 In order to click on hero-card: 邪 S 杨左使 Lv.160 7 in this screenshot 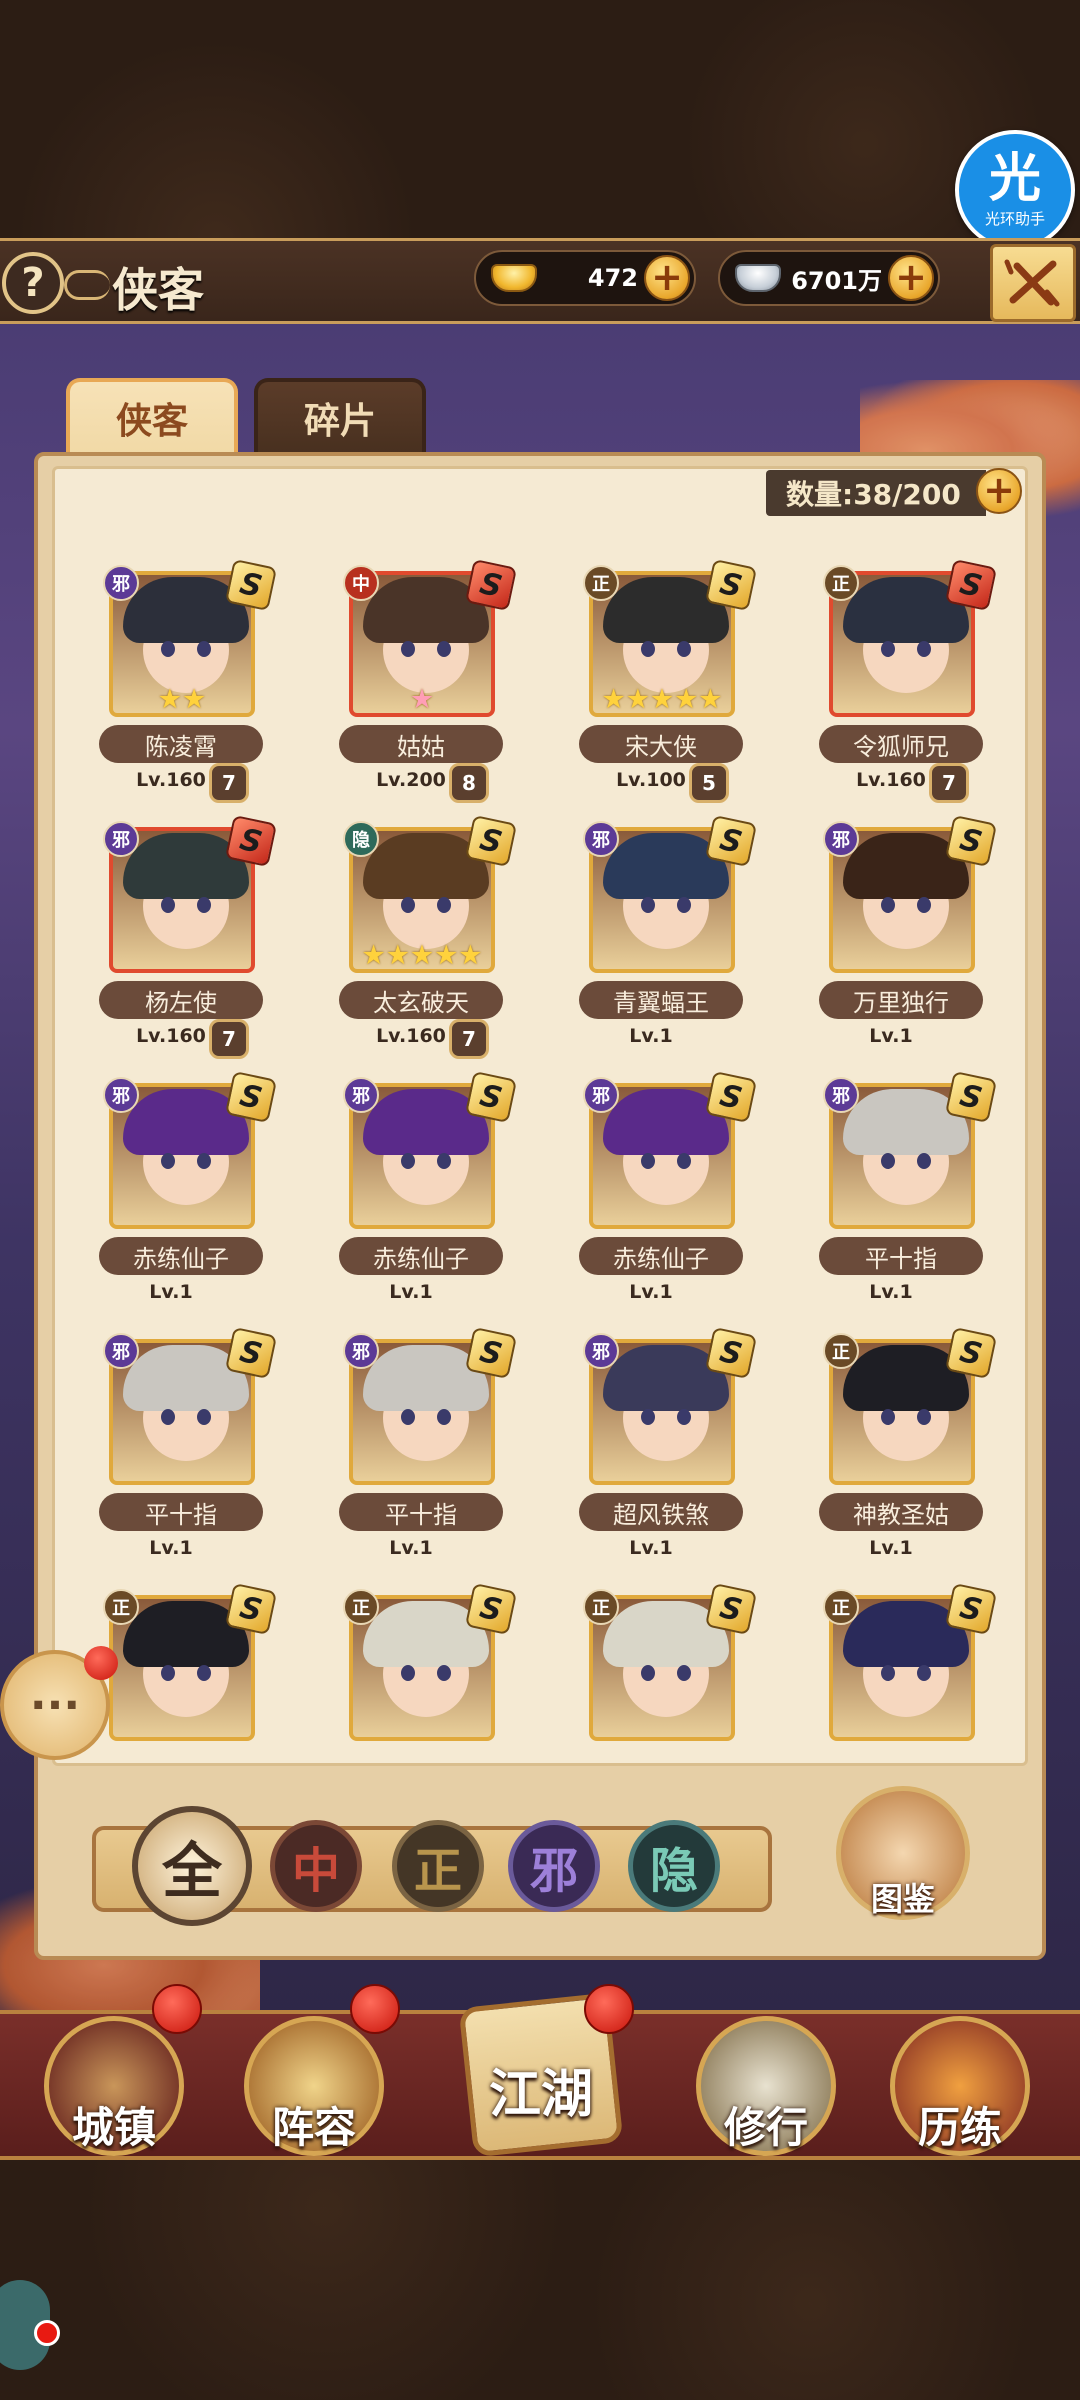, I will do `click(174, 940)`.